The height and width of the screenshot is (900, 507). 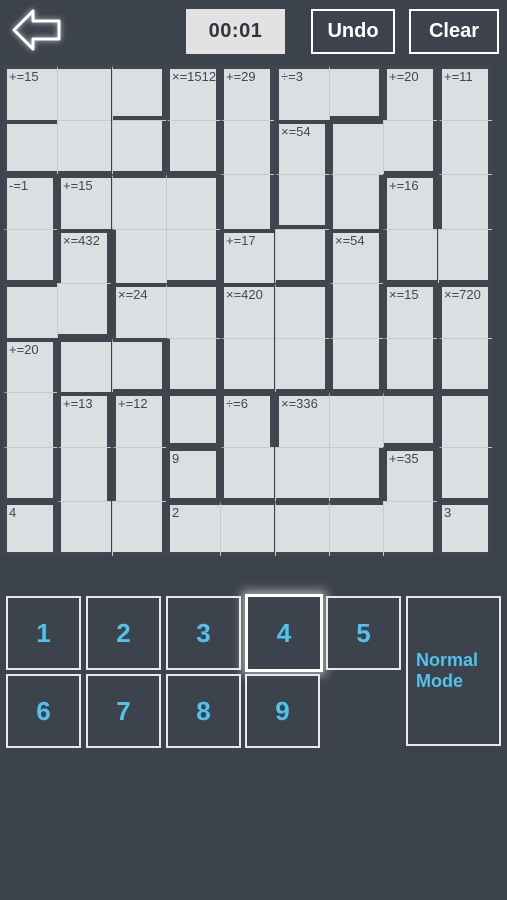 I want to click on grid-cell: ×=420, so click(x=247, y=310).